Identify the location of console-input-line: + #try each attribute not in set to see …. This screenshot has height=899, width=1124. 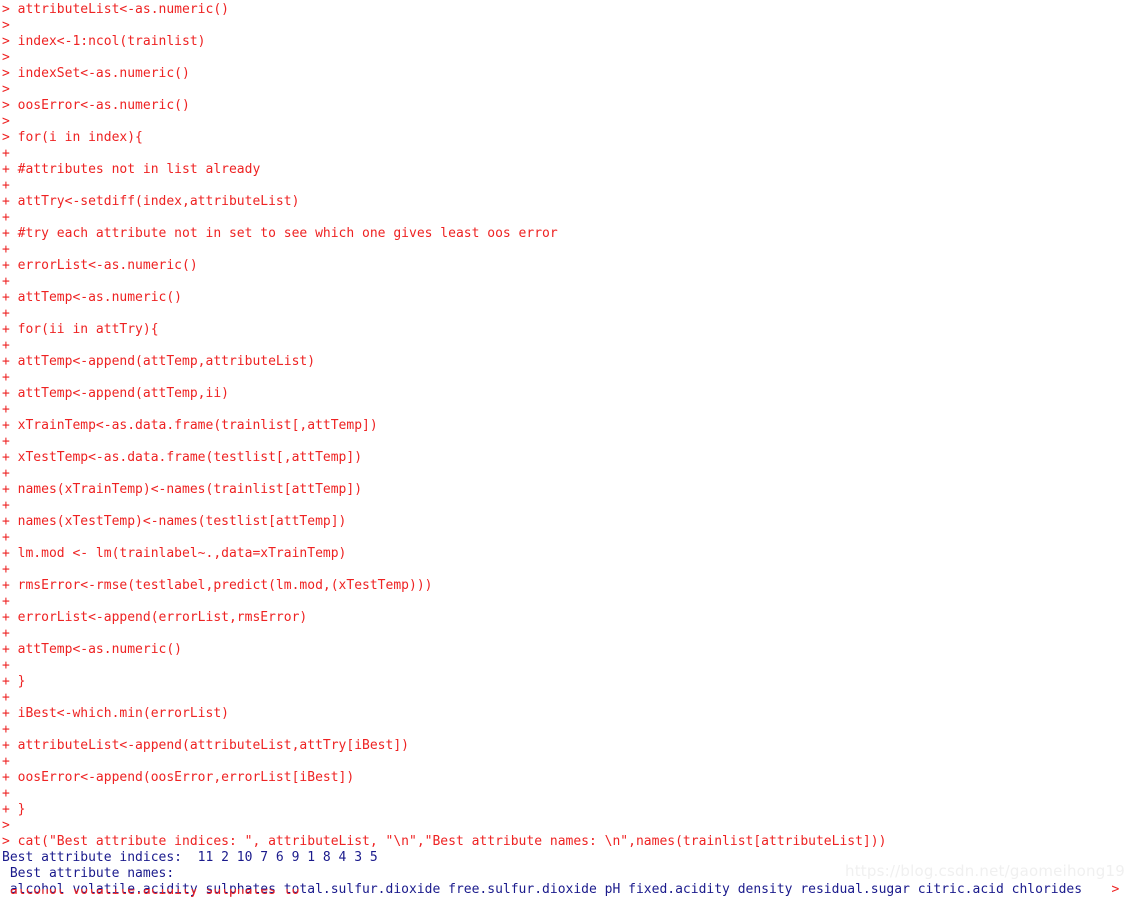
(280, 233).